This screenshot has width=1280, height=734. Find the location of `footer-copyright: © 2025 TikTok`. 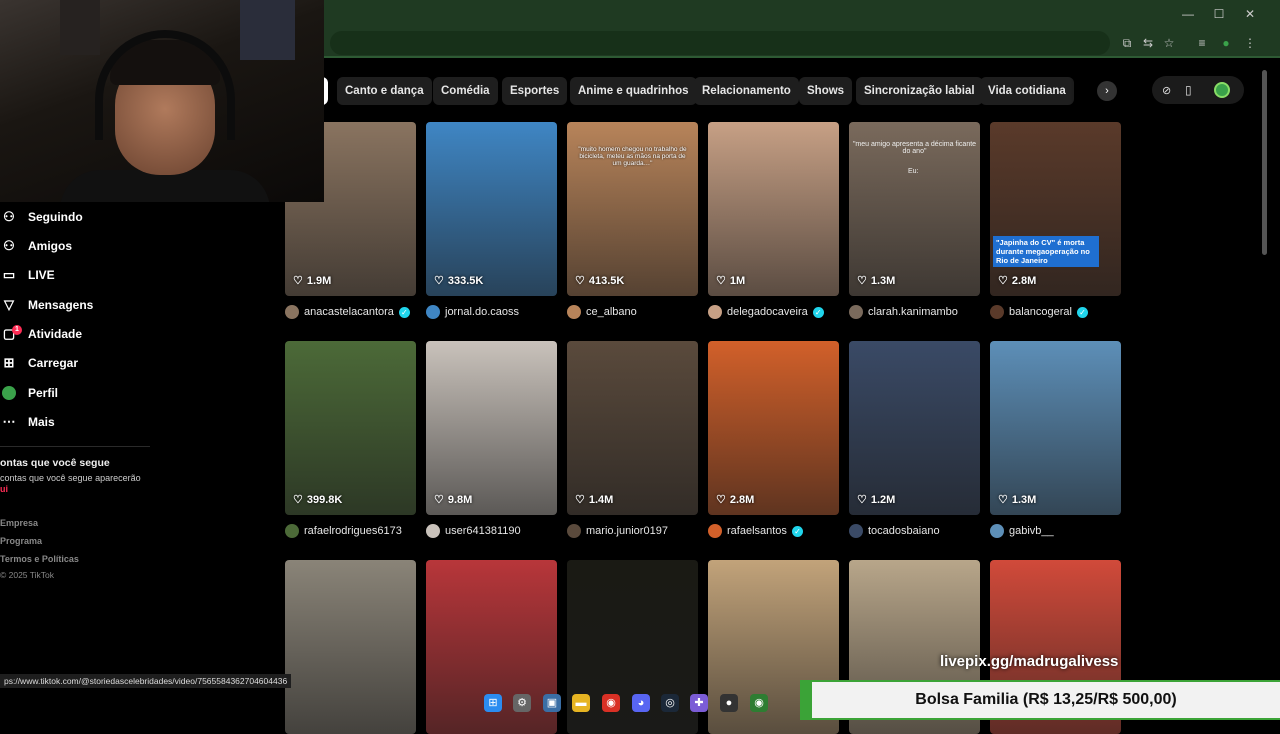

footer-copyright: © 2025 TikTok is located at coordinates (27, 575).